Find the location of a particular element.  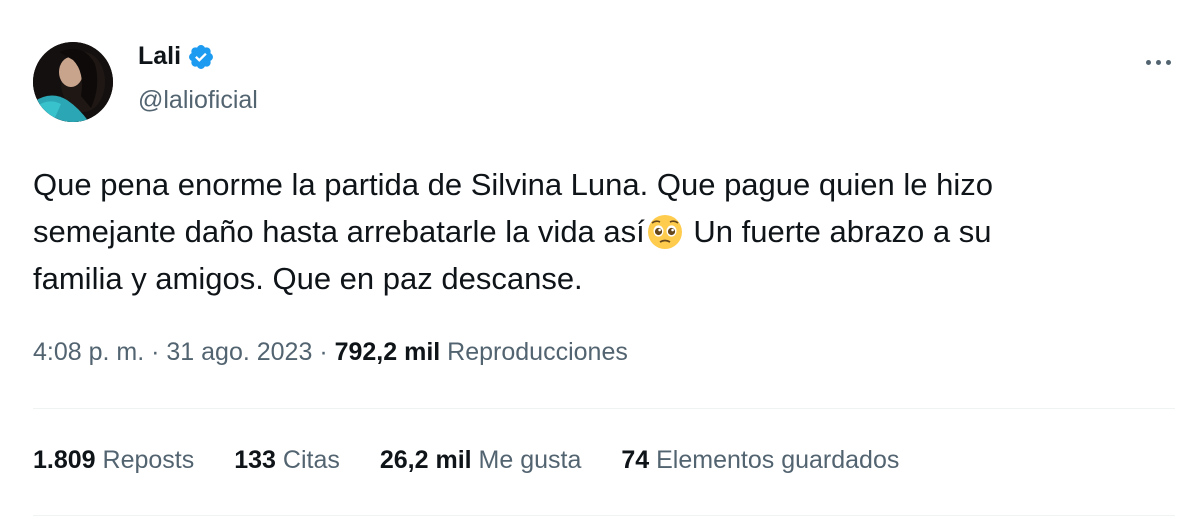

likes-label: Me gusta is located at coordinates (526, 460).